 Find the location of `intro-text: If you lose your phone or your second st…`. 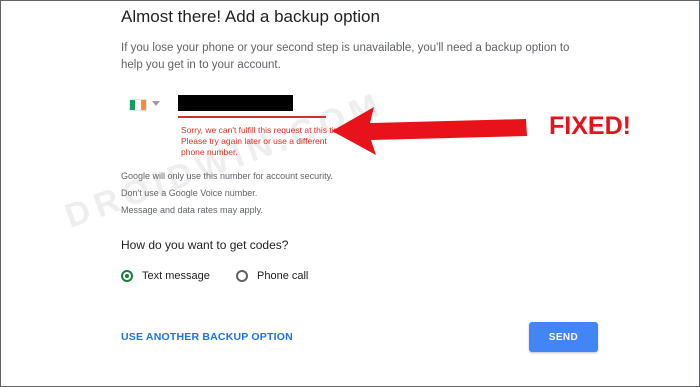

intro-text: If you lose your phone or your second st… is located at coordinates (345, 56).